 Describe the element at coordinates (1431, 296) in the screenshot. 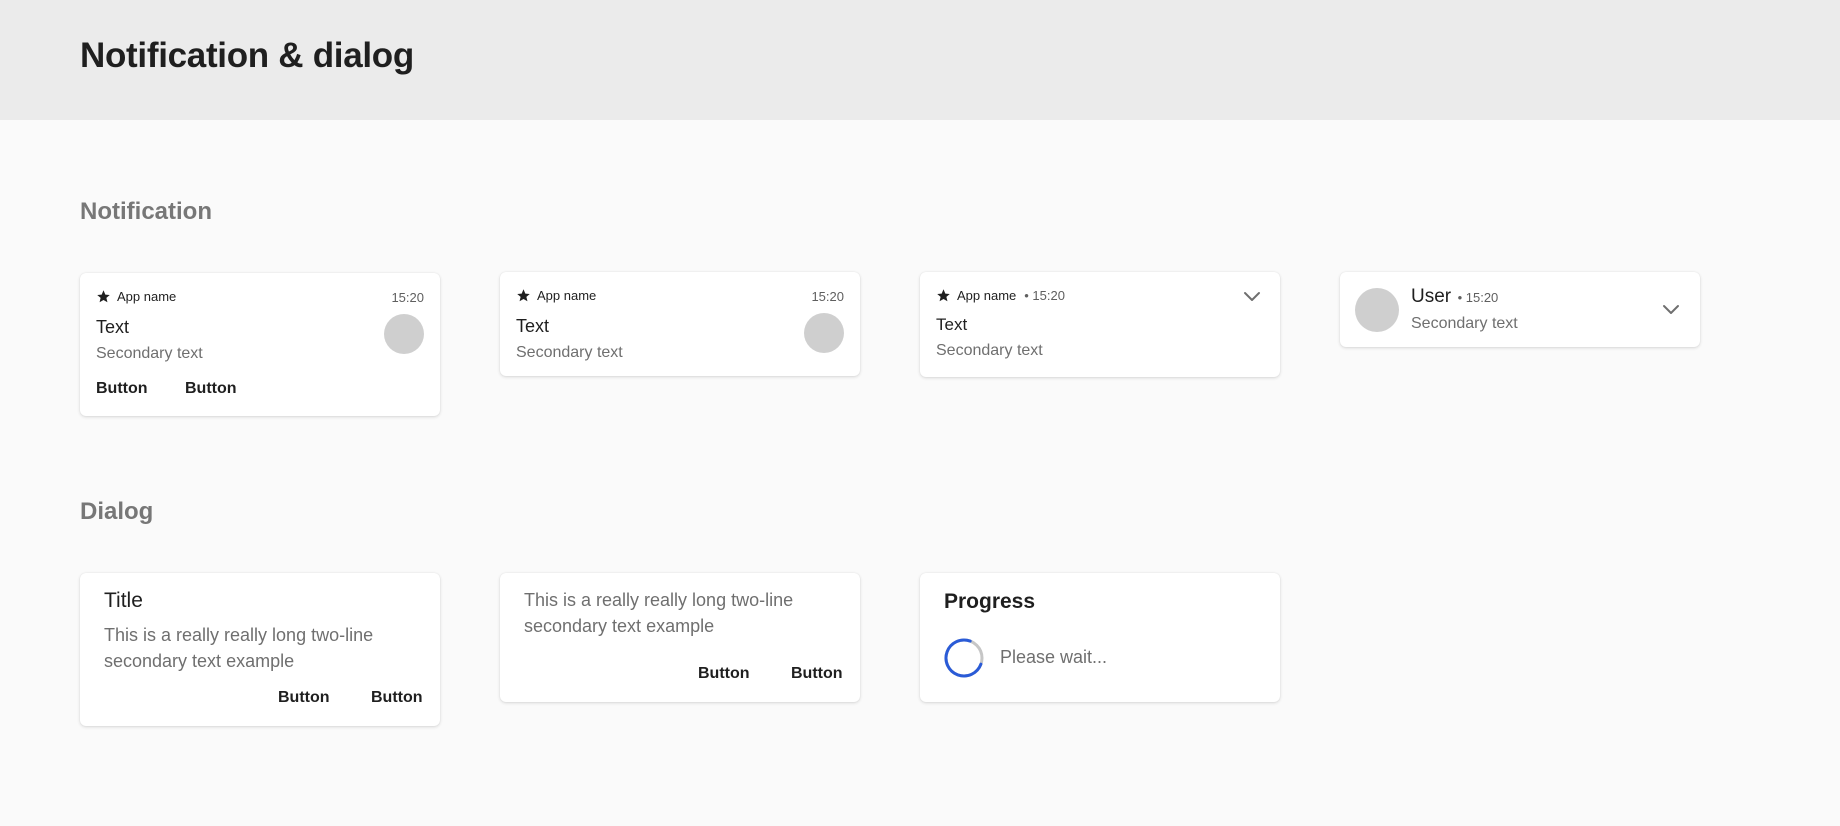

I see `notification-user-name: User` at that location.